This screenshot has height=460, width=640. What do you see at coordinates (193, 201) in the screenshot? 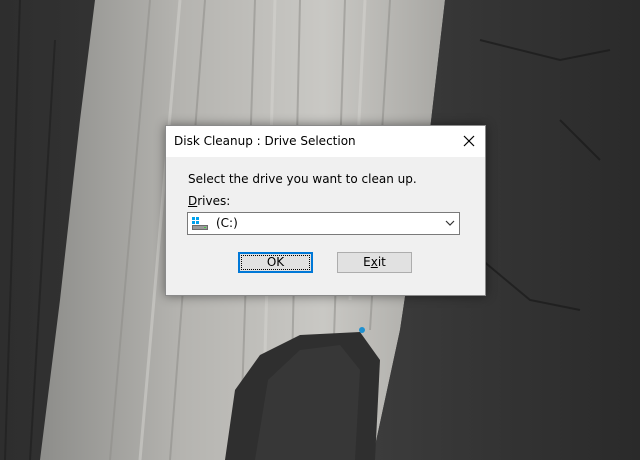
I see `drives-label-mnemonic: D` at bounding box center [193, 201].